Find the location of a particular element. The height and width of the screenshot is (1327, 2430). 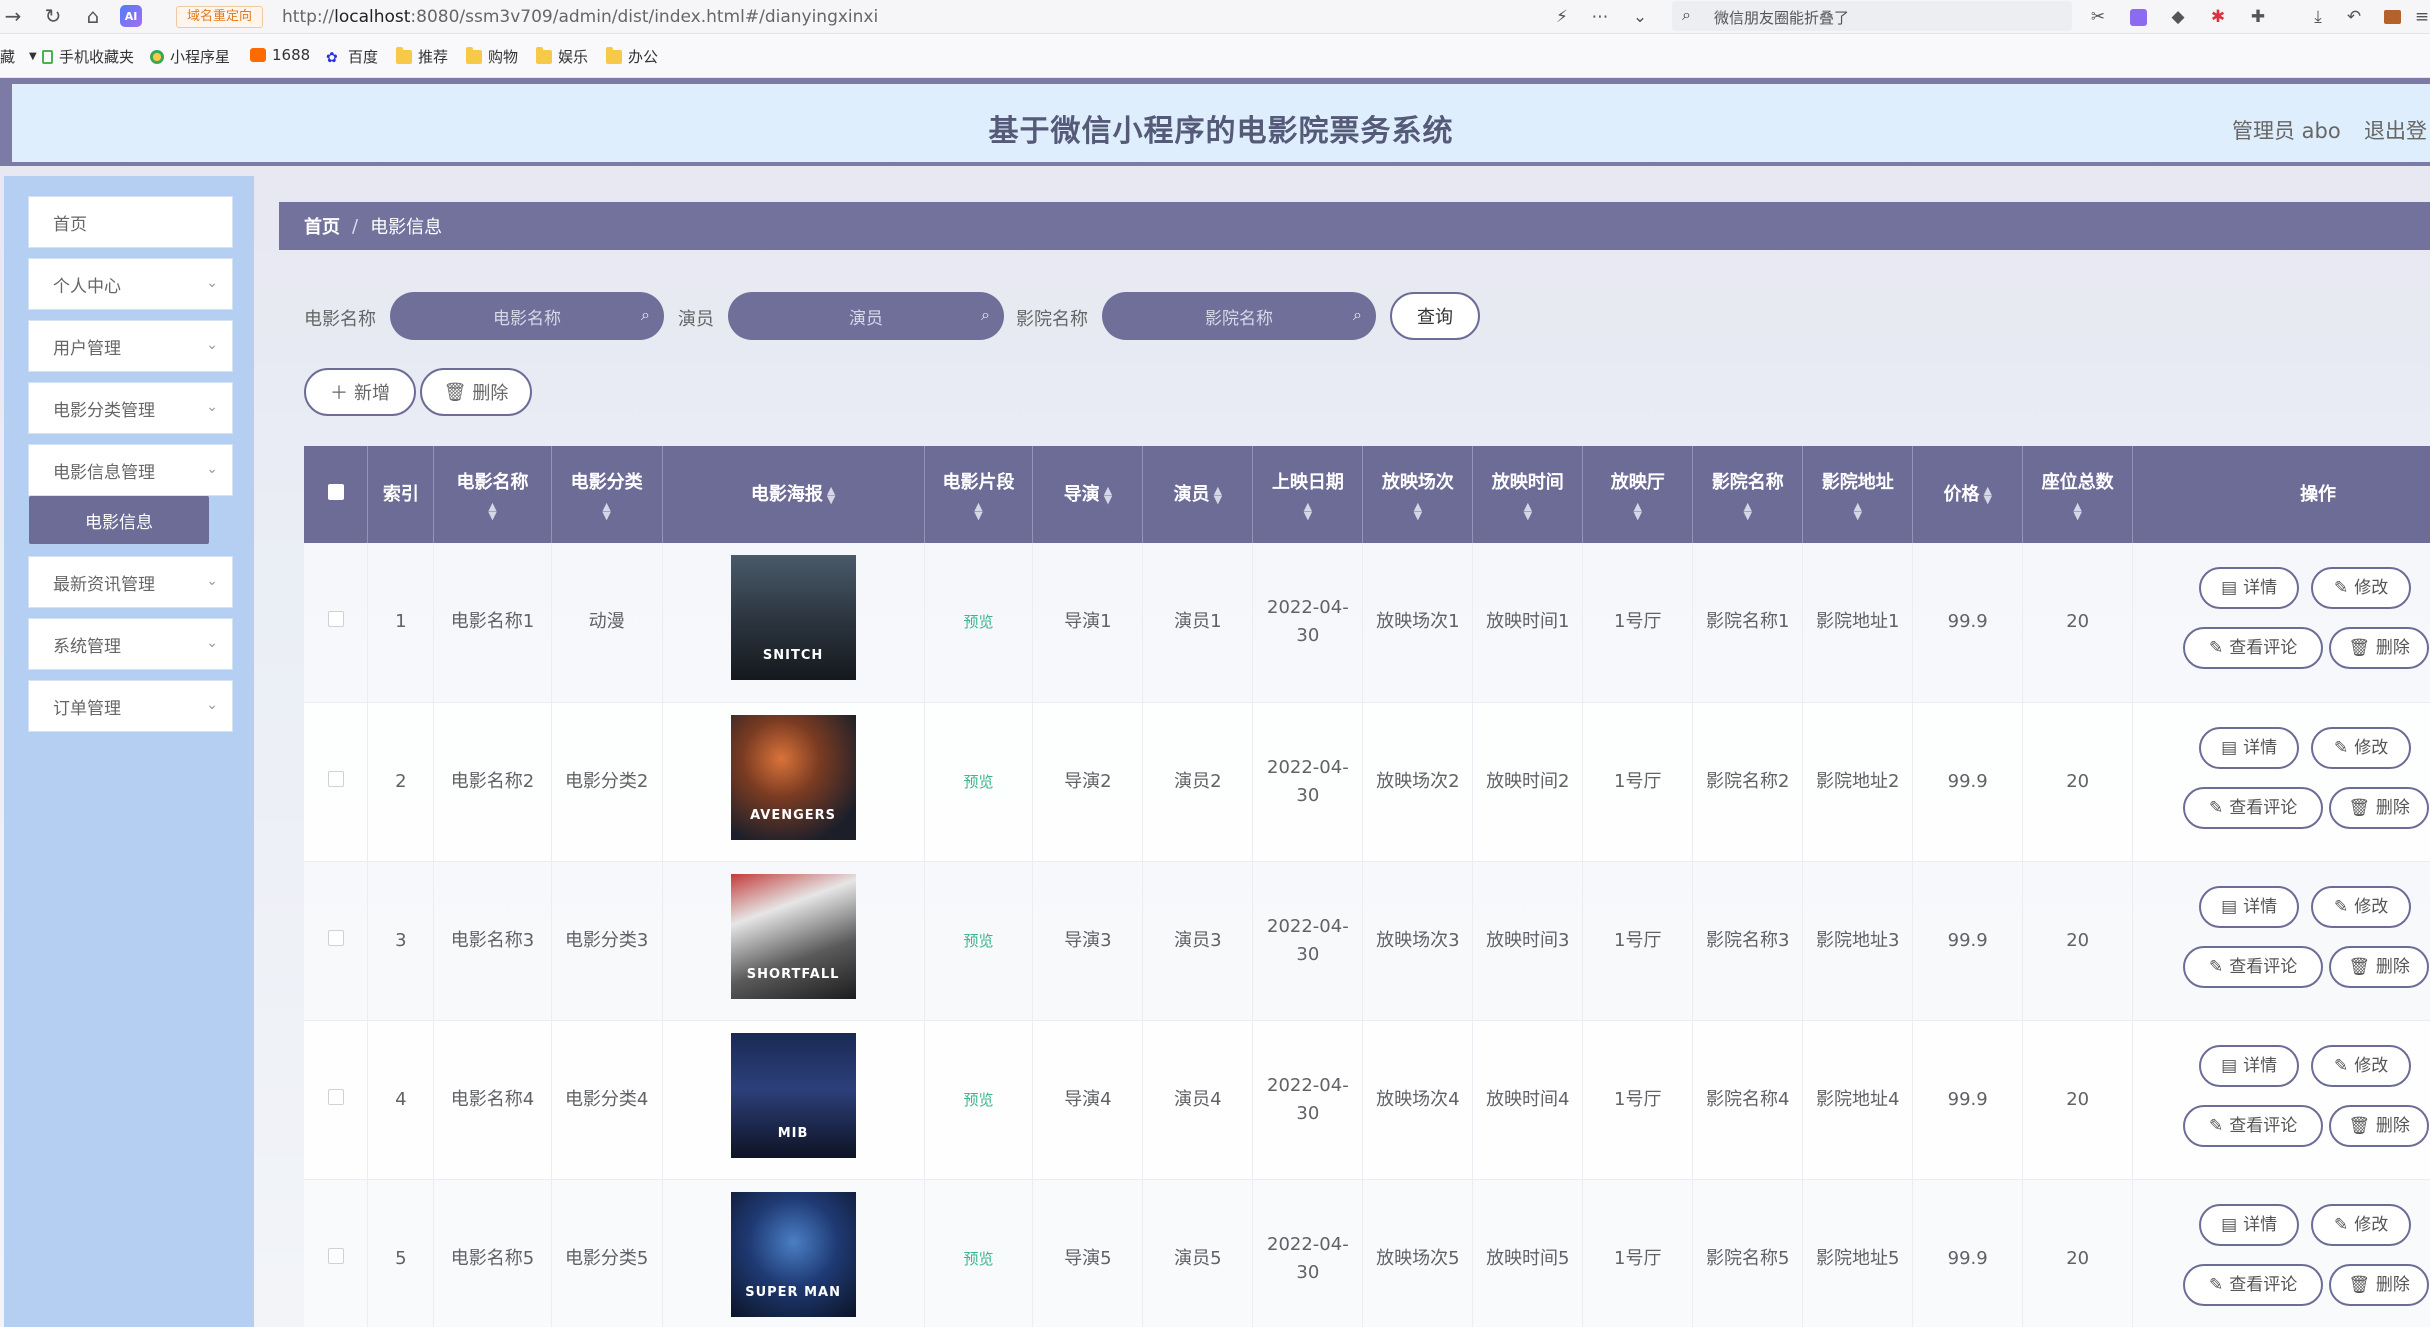

browser-search-box: ⌕ 微信朋友圈能折叠了 is located at coordinates (1872, 16).